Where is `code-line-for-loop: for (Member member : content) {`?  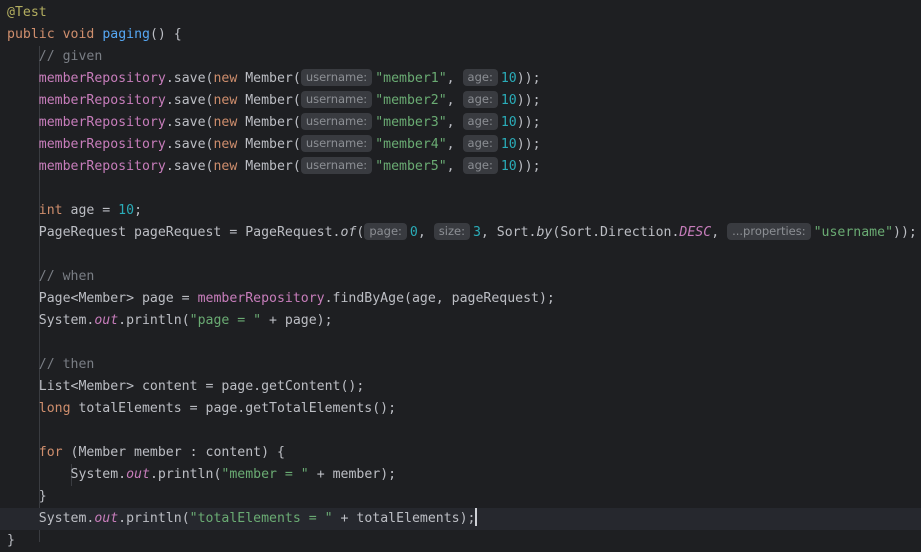 code-line-for-loop: for (Member member : content) { is located at coordinates (146, 453).